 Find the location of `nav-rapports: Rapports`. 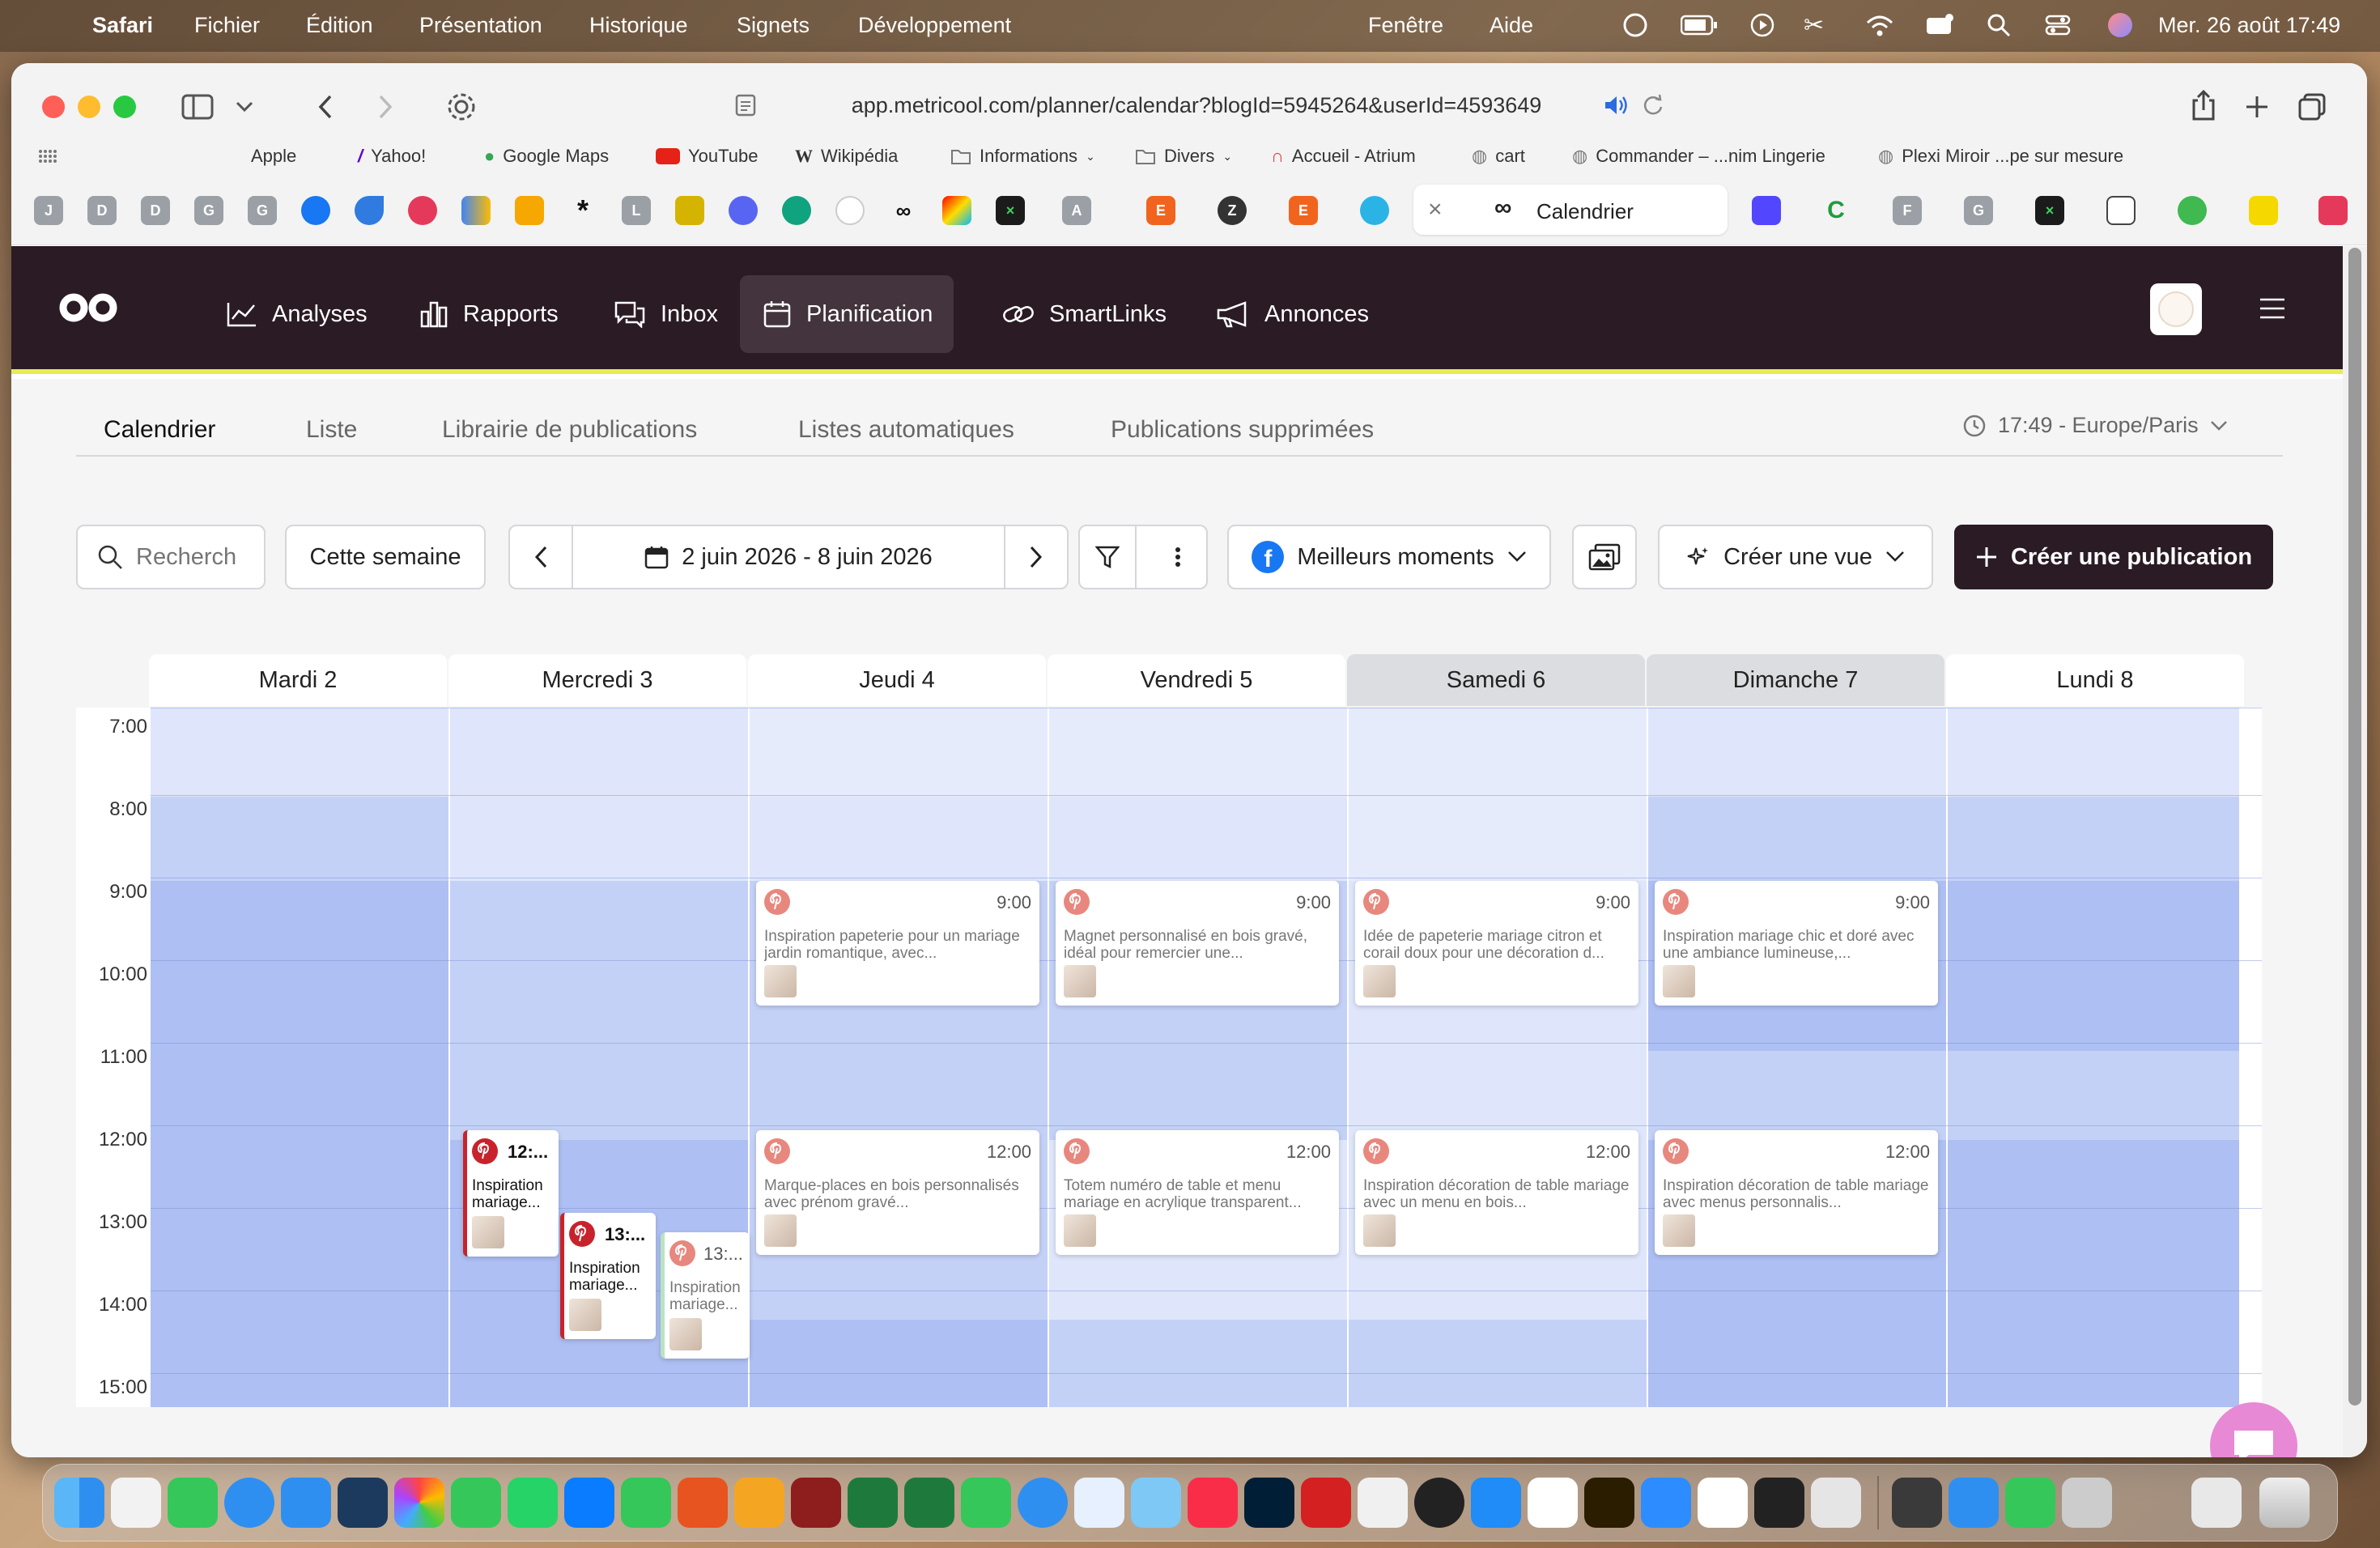

nav-rapports: Rapports is located at coordinates (489, 314).